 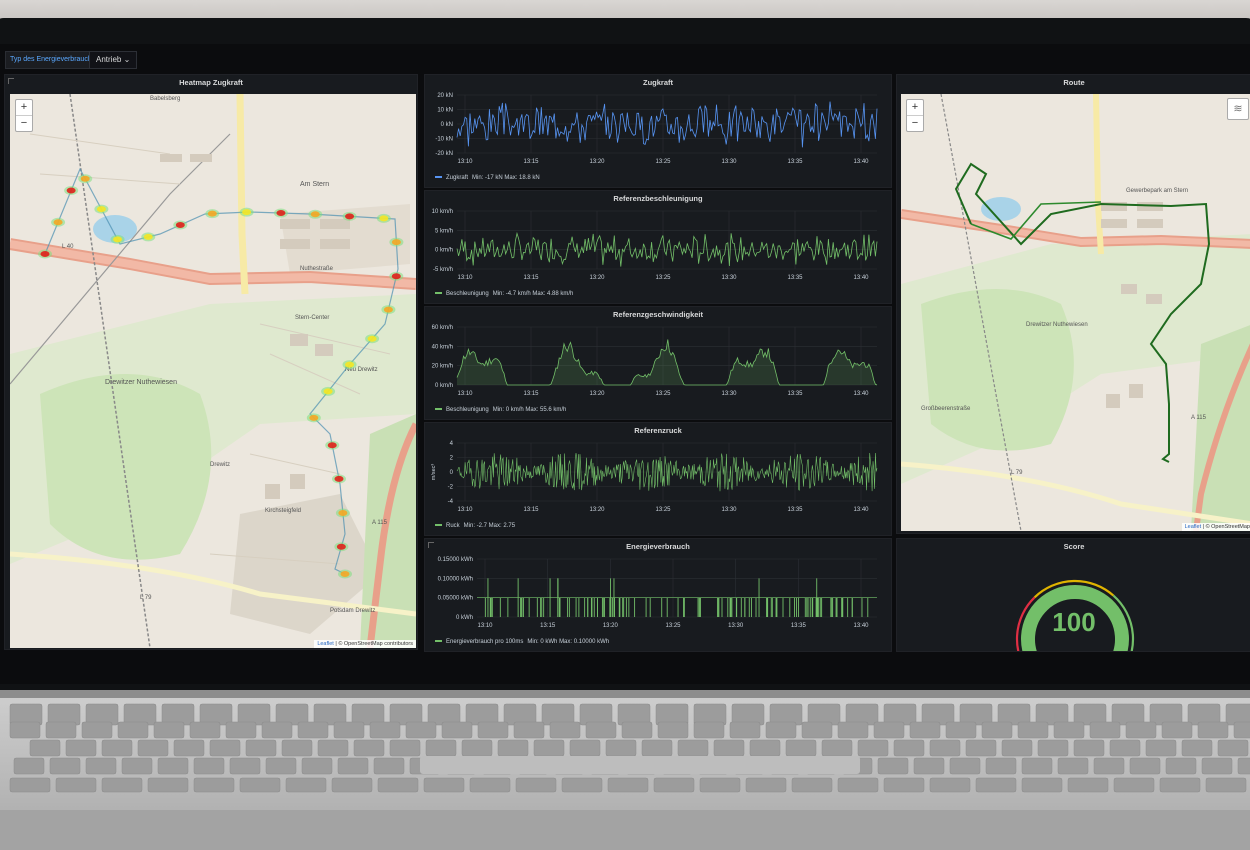 What do you see at coordinates (445, 96) in the screenshot?
I see `y-tick-label: 20 kN` at bounding box center [445, 96].